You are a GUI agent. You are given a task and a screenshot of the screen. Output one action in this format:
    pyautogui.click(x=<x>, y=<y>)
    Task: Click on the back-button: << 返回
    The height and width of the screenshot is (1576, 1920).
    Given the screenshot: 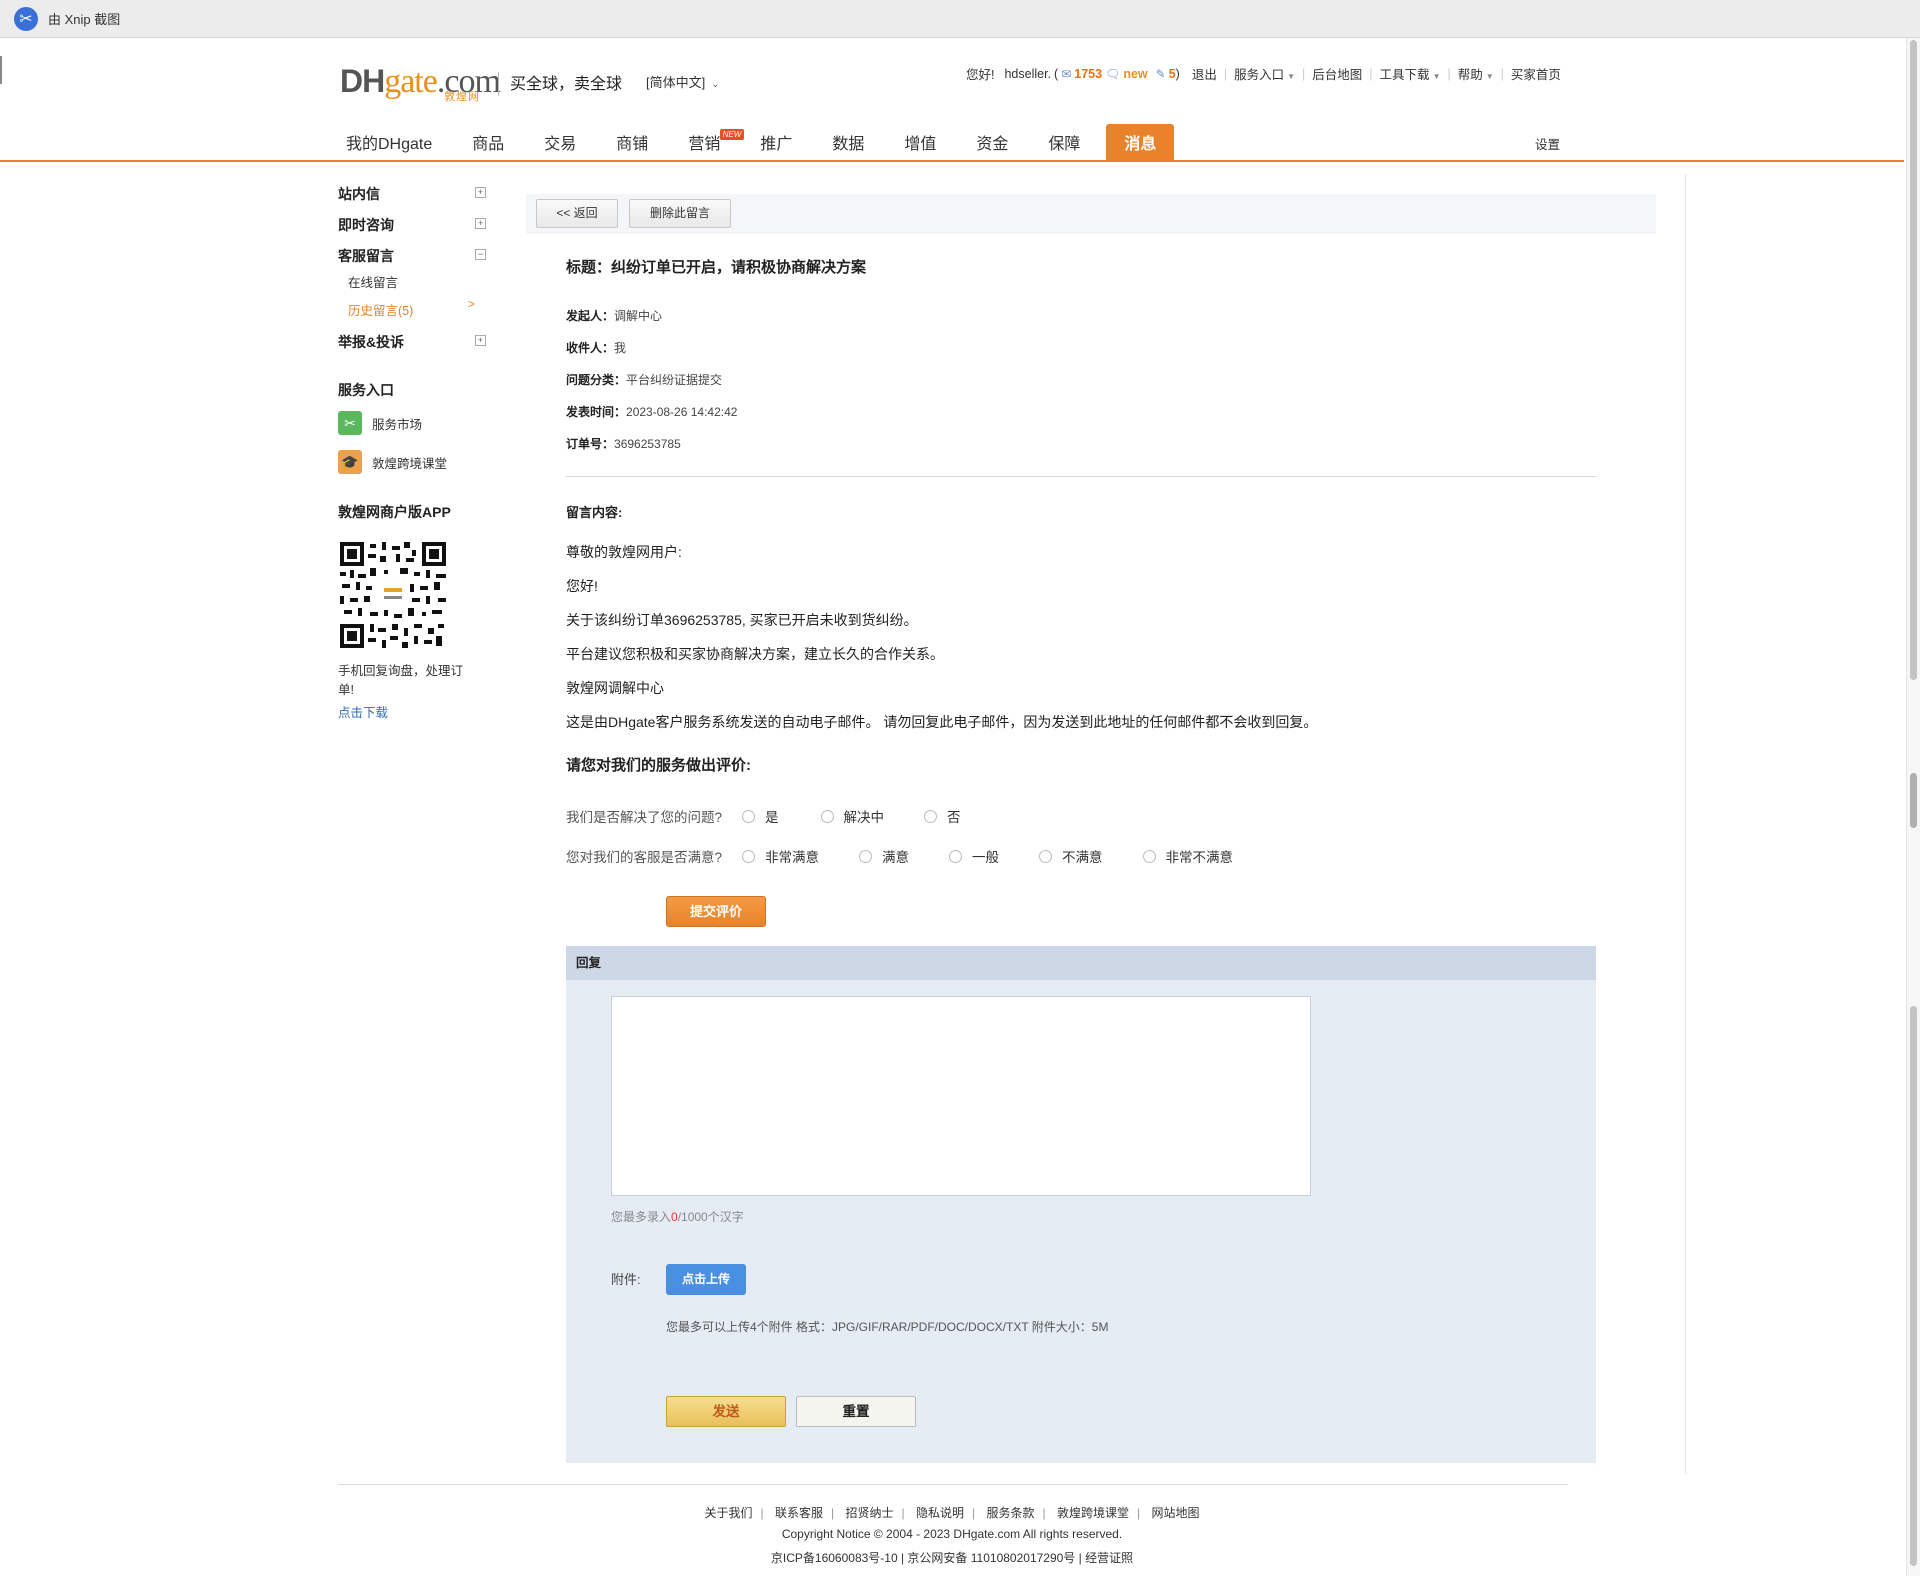 What is the action you would take?
    pyautogui.click(x=577, y=213)
    